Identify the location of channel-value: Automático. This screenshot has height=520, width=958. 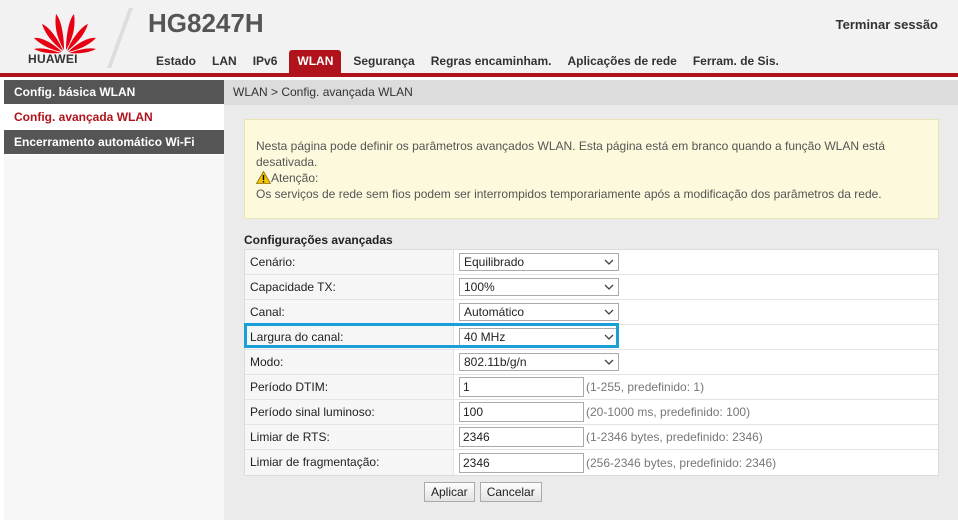
(494, 312).